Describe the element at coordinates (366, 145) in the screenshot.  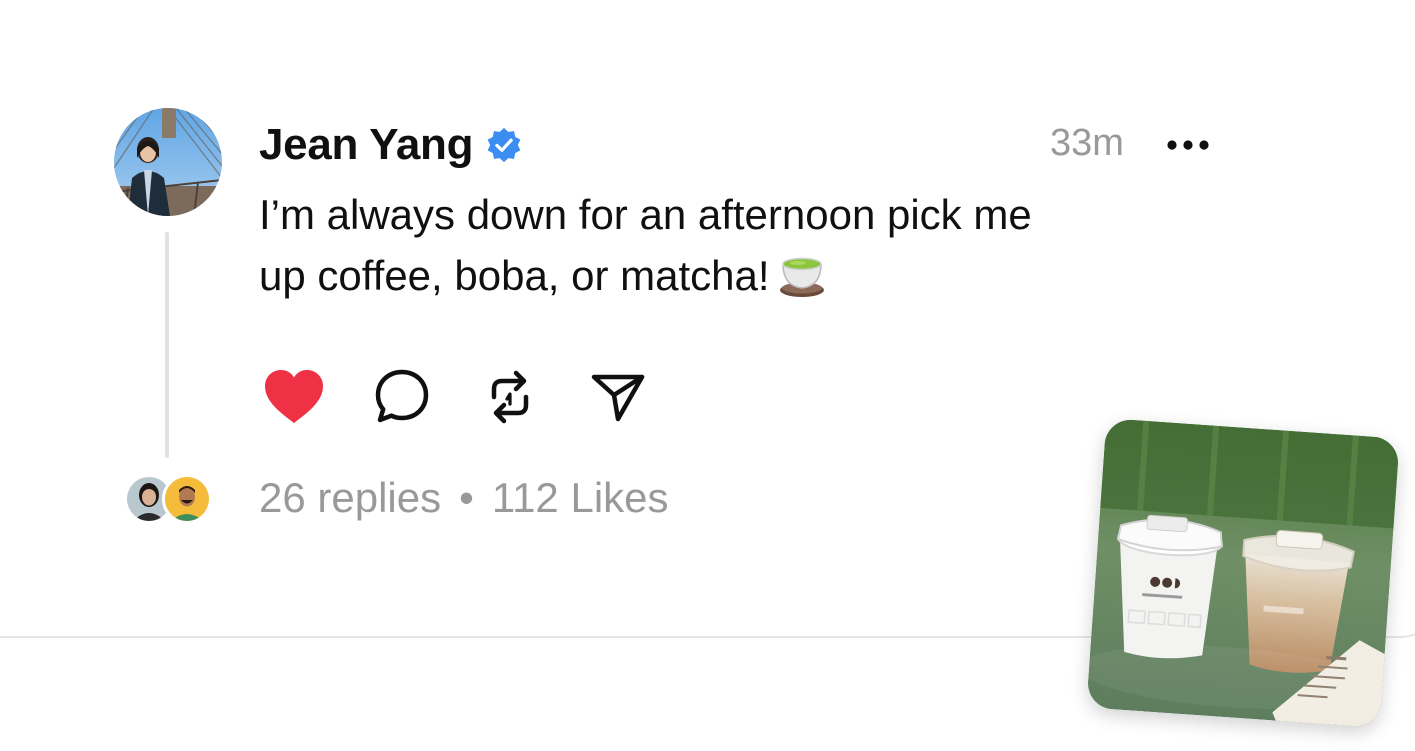
I see `author-name: Jean Yang` at that location.